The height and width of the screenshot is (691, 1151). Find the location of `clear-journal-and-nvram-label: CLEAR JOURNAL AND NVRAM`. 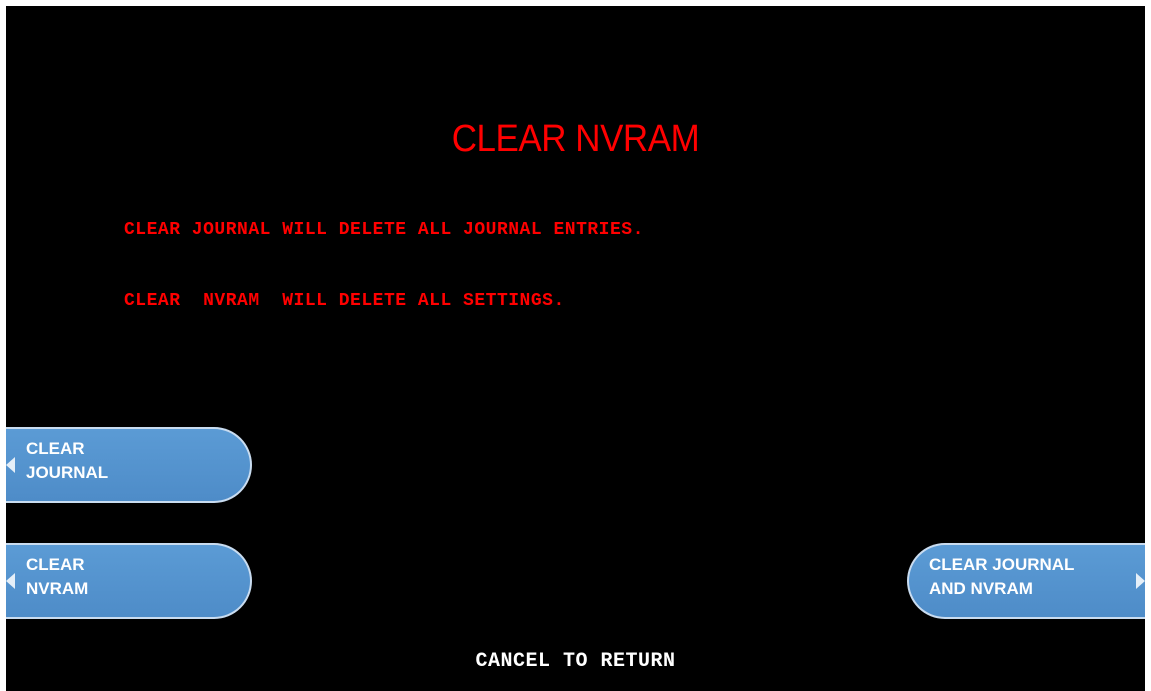

clear-journal-and-nvram-label: CLEAR JOURNAL AND NVRAM is located at coordinates (1002, 576).